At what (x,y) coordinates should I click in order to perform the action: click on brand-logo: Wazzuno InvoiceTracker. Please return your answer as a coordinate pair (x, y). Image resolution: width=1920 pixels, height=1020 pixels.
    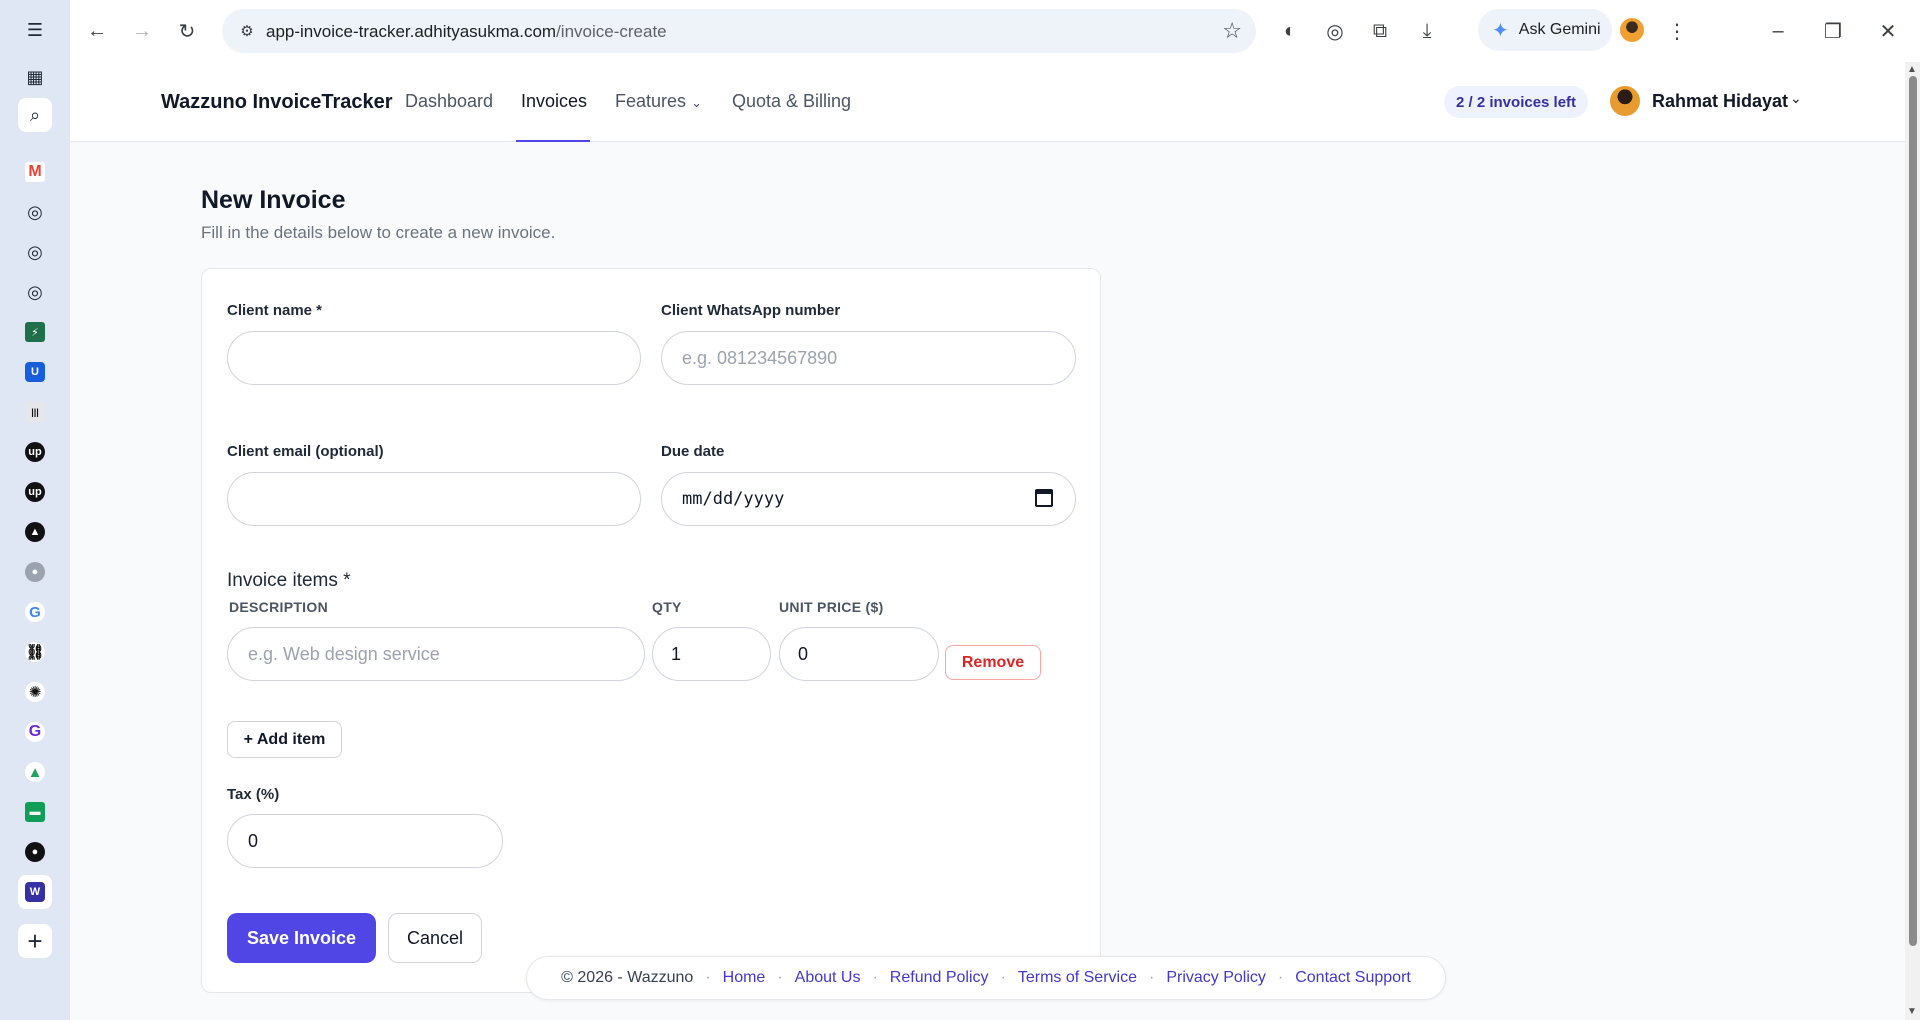
    Looking at the image, I should click on (277, 102).